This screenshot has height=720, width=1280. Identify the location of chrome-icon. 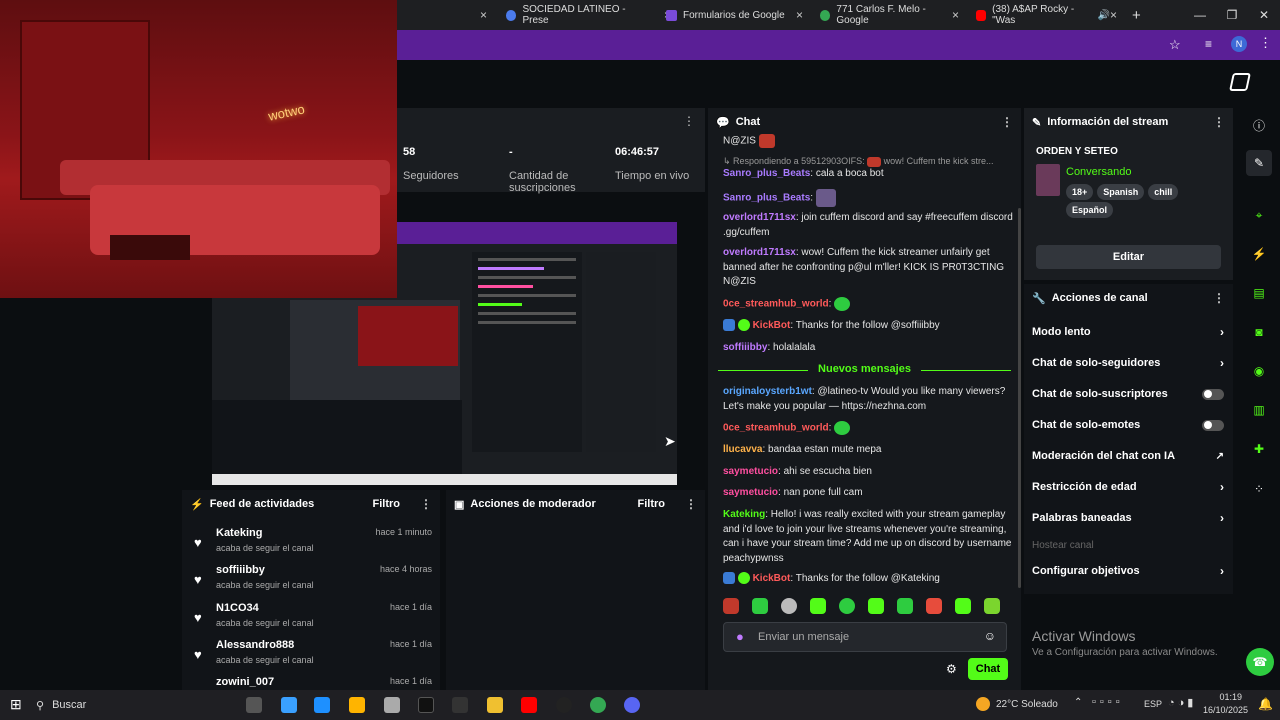
(598, 705).